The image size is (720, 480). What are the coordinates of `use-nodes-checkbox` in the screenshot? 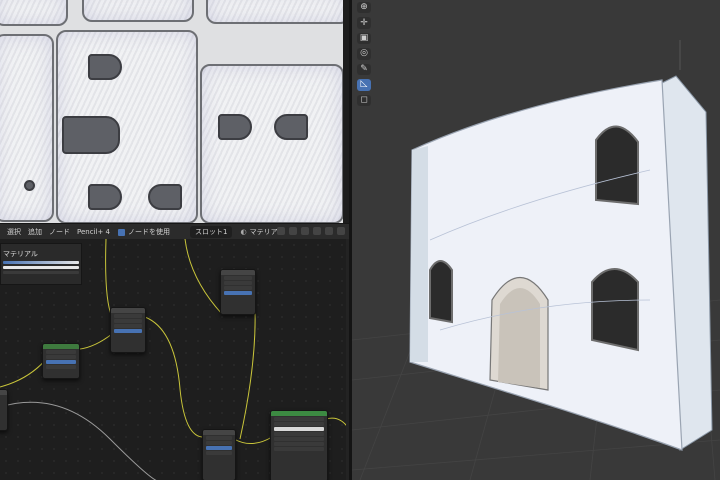 It's located at (121, 232).